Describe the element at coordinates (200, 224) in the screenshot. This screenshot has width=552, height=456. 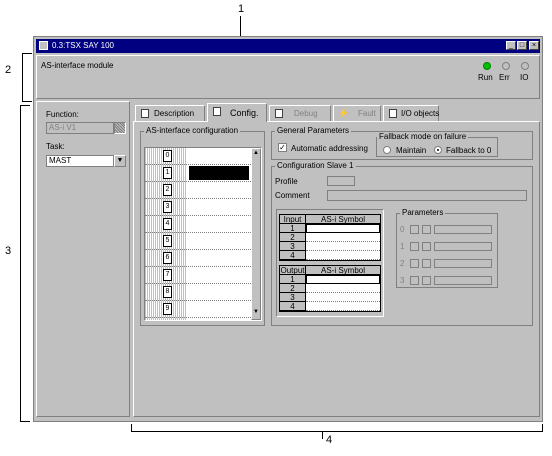
I see `slot-row: 4` at that location.